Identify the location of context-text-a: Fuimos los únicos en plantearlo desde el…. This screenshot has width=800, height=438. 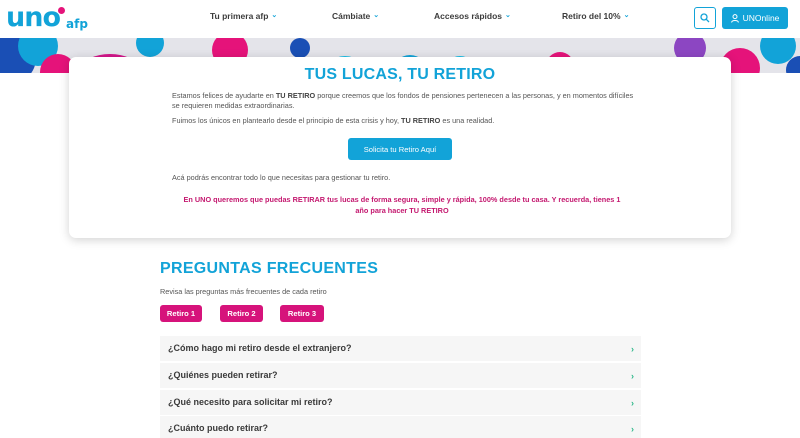
(287, 120).